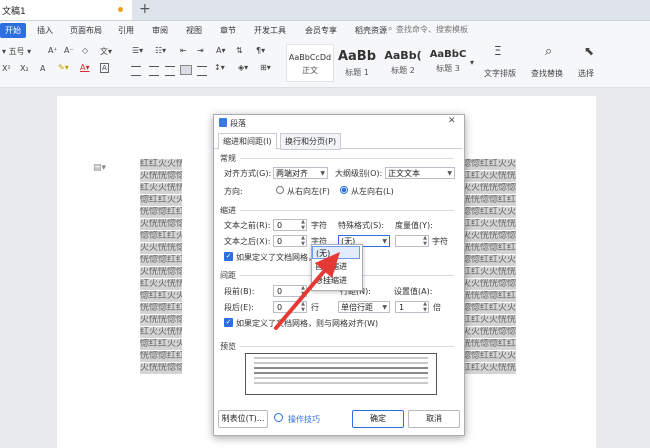  What do you see at coordinates (85, 50) in the screenshot?
I see `clear-format-icon: ◇` at bounding box center [85, 50].